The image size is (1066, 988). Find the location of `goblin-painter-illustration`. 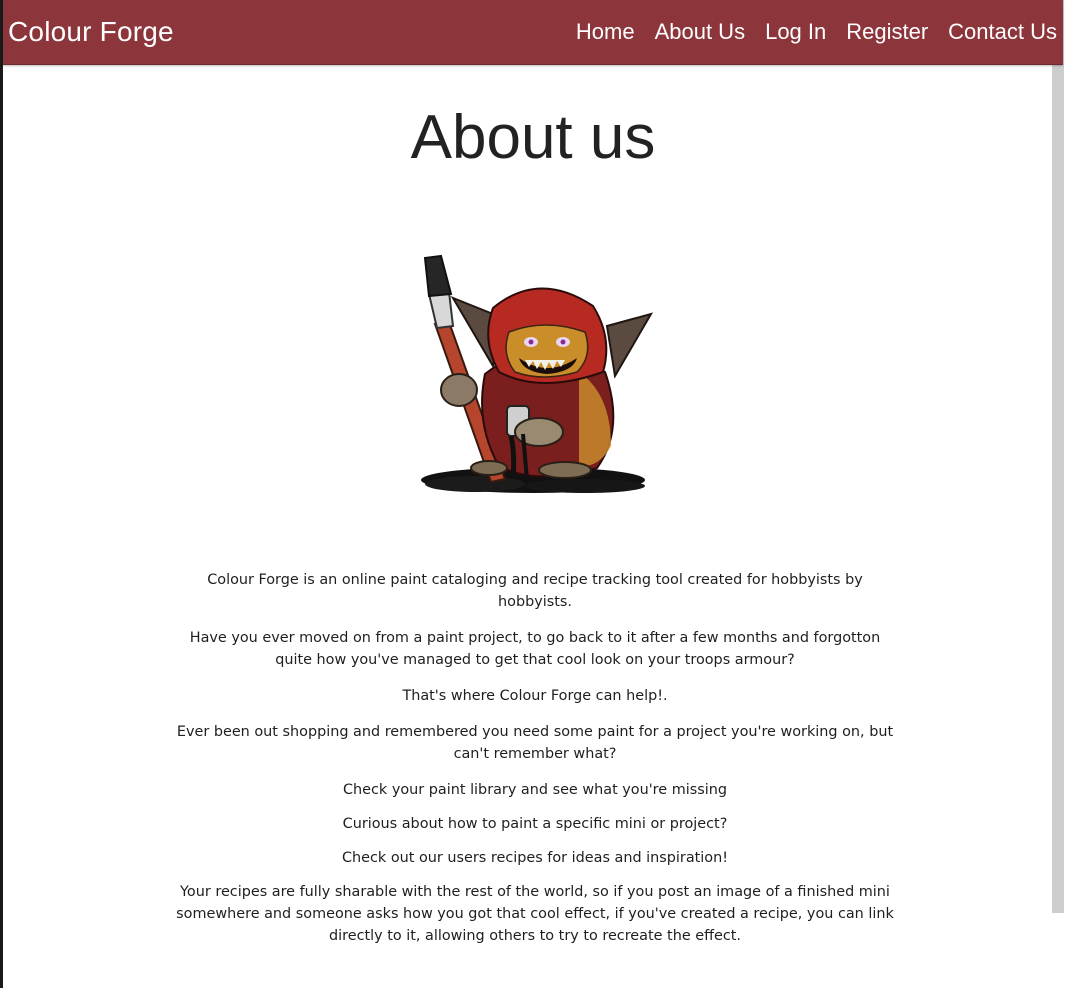

goblin-painter-illustration is located at coordinates (537, 373).